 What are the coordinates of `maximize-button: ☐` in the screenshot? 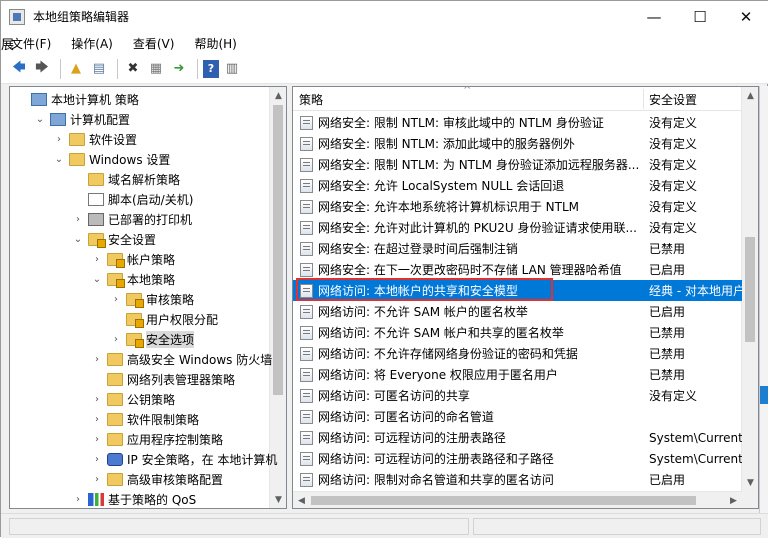 It's located at (700, 16).